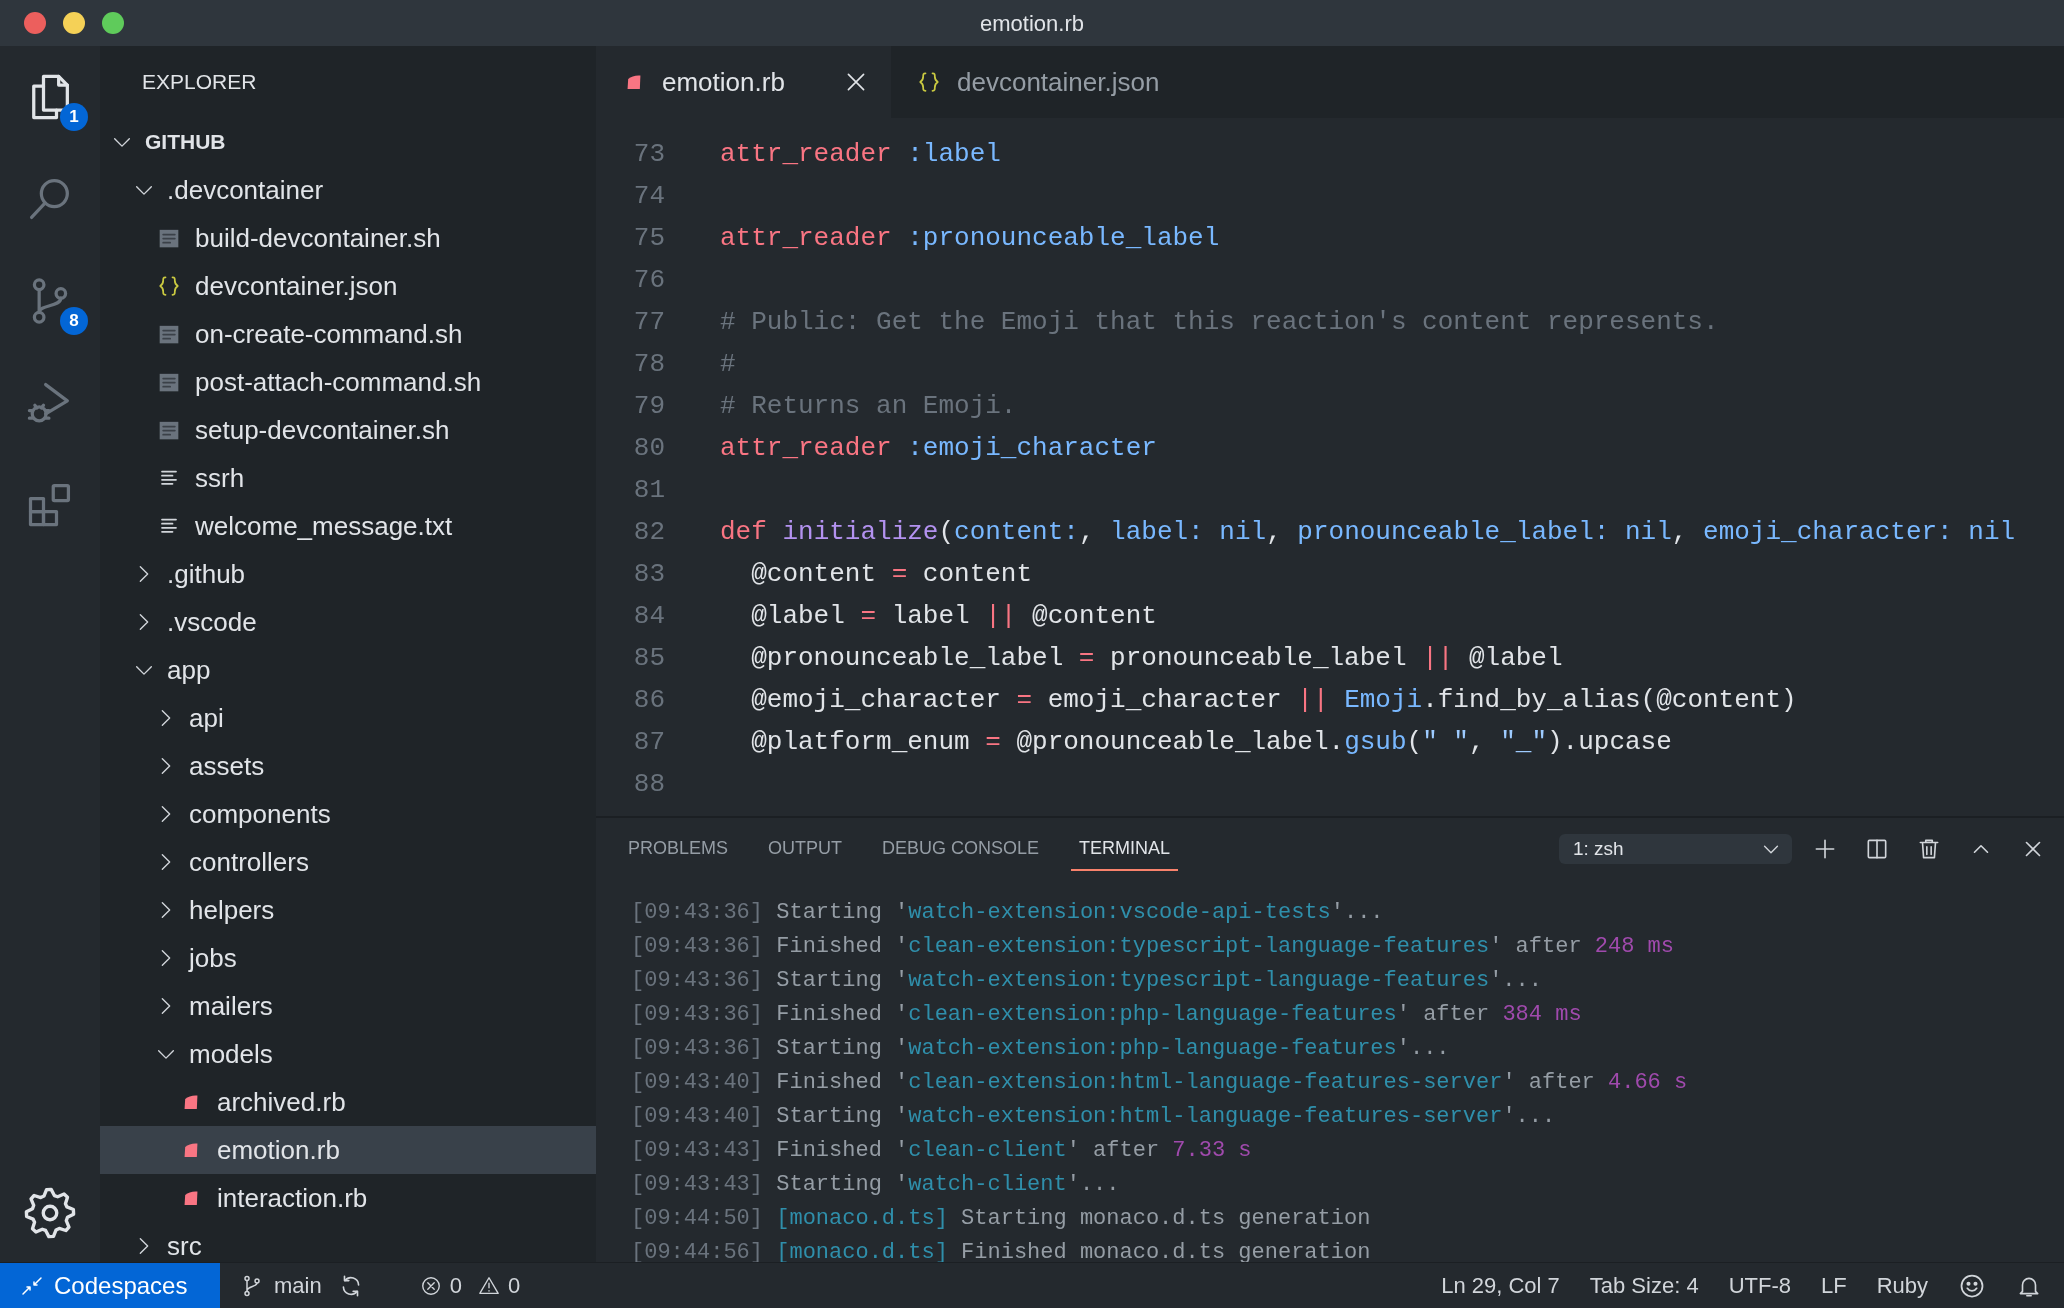 This screenshot has height=1308, width=2064. I want to click on line-number: 73, so click(648, 154).